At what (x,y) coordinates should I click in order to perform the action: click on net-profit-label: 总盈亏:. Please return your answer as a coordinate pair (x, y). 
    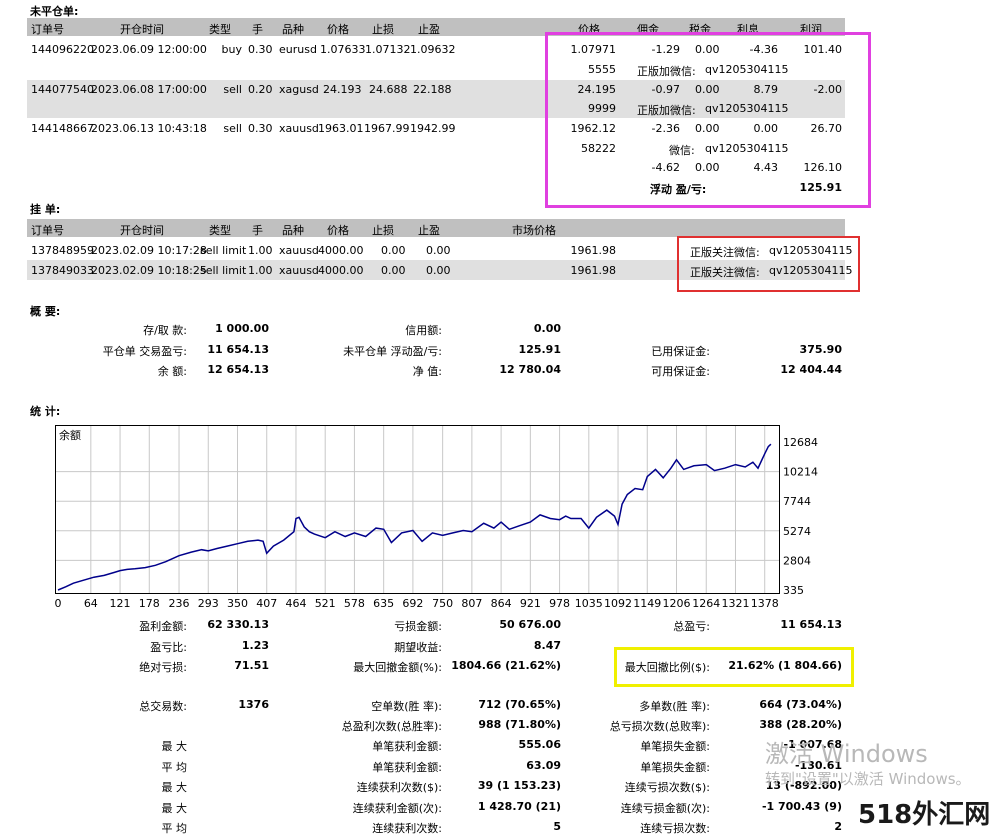
    Looking at the image, I should click on (691, 626).